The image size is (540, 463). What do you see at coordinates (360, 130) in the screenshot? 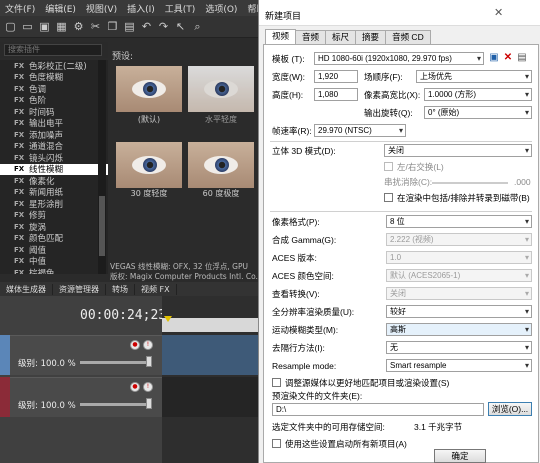
I see `frame-rate-select: 29.970 (NTSC)` at bounding box center [360, 130].